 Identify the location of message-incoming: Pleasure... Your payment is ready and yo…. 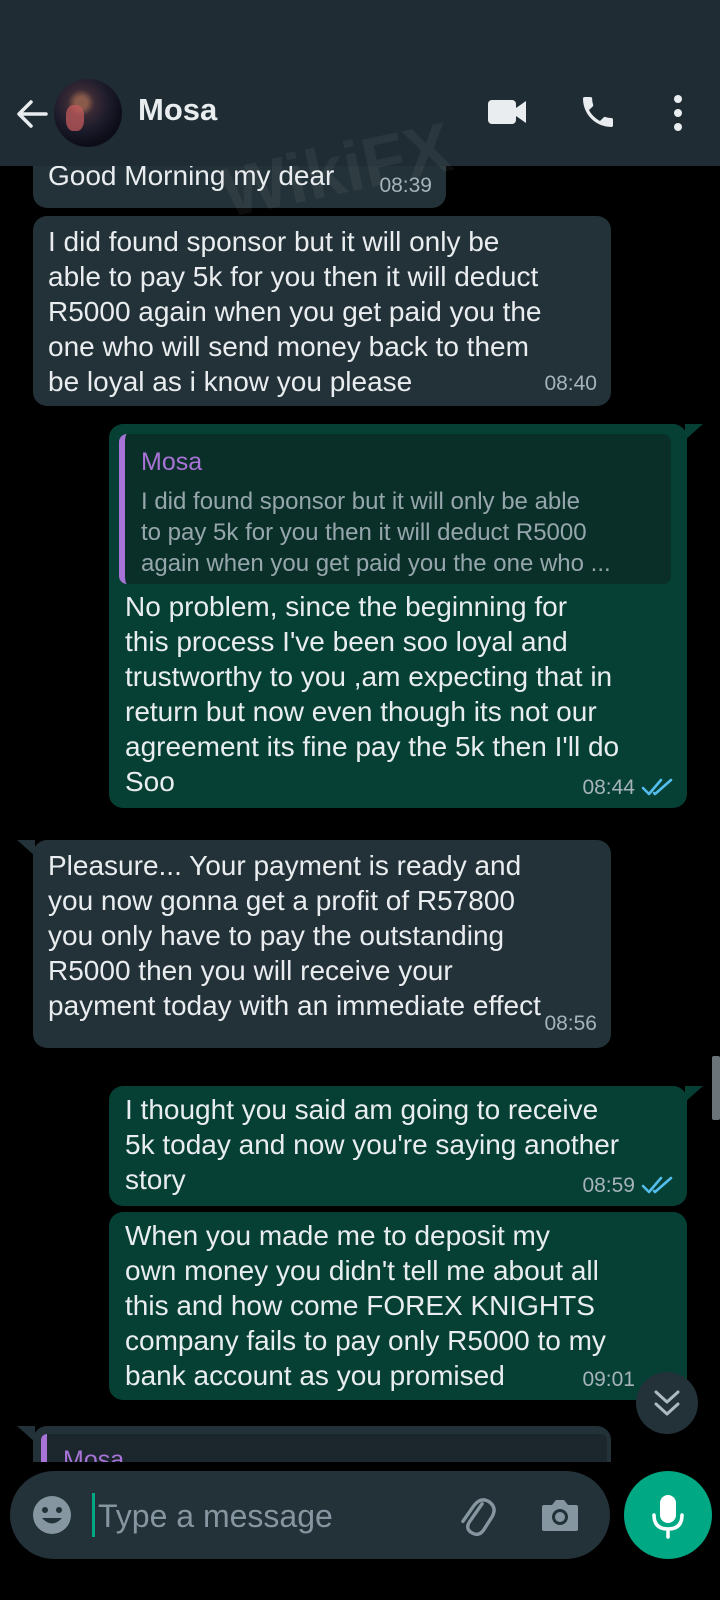
(314, 944).